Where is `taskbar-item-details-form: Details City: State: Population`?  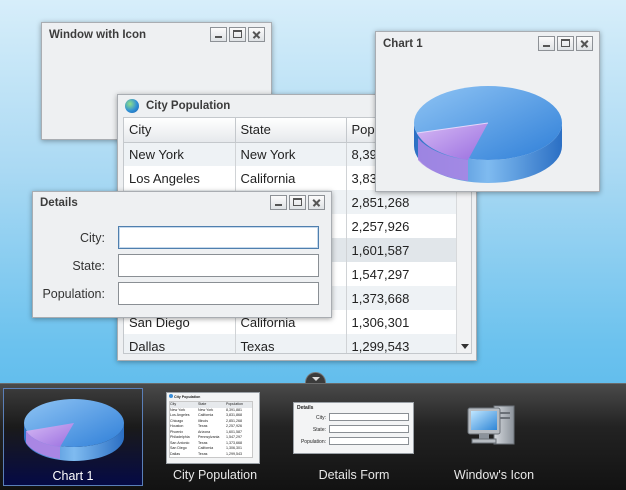
taskbar-item-details-form: Details City: State: Population is located at coordinates (354, 437).